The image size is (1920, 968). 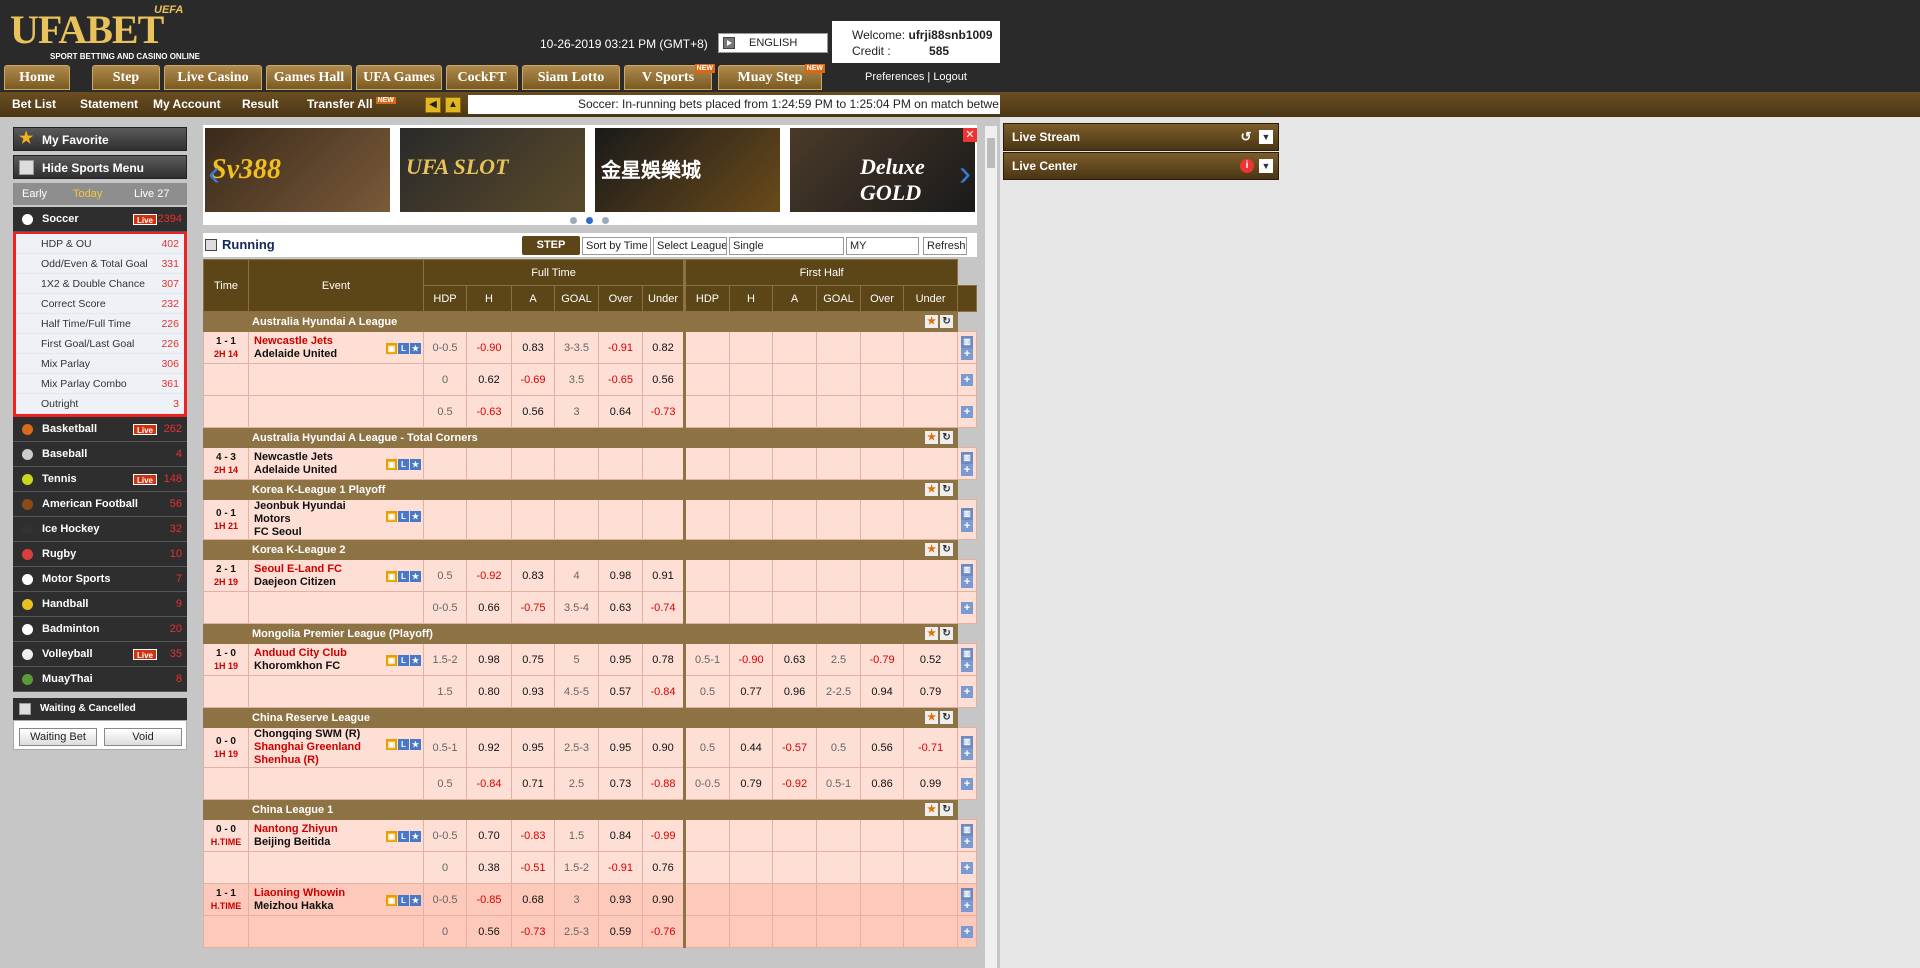 I want to click on match-event: Anduud City Club Khoromkhon FC ▣ L ★, so click(x=336, y=659).